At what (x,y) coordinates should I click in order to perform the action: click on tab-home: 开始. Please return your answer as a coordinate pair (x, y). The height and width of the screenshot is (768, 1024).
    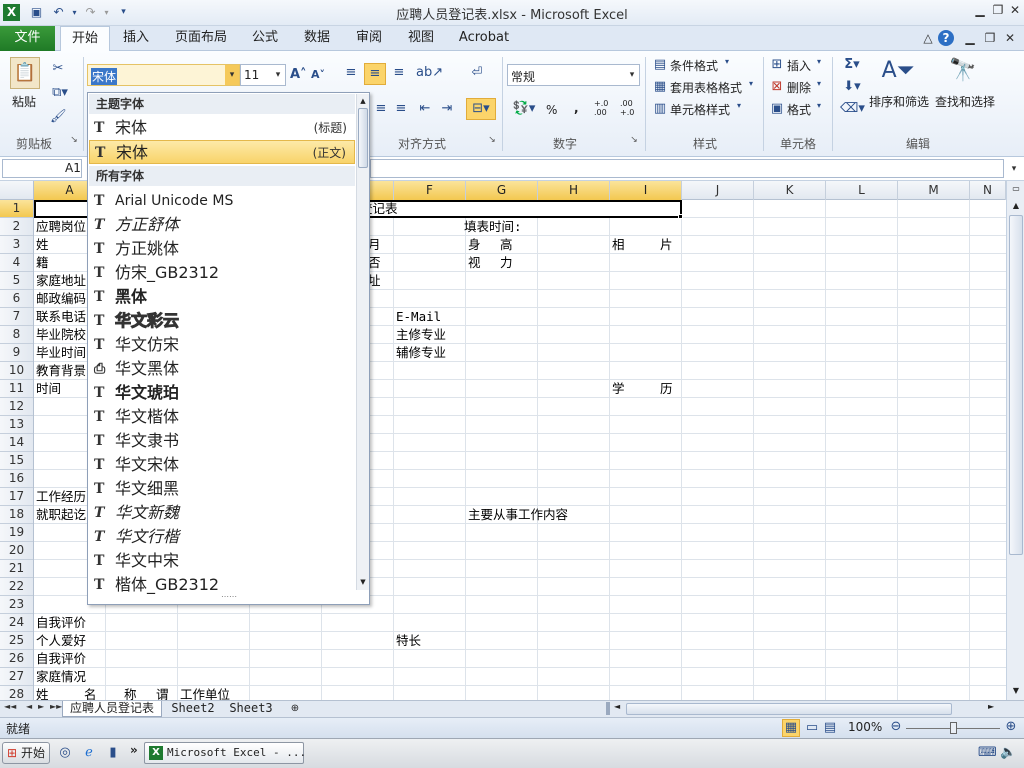
    Looking at the image, I should click on (85, 39).